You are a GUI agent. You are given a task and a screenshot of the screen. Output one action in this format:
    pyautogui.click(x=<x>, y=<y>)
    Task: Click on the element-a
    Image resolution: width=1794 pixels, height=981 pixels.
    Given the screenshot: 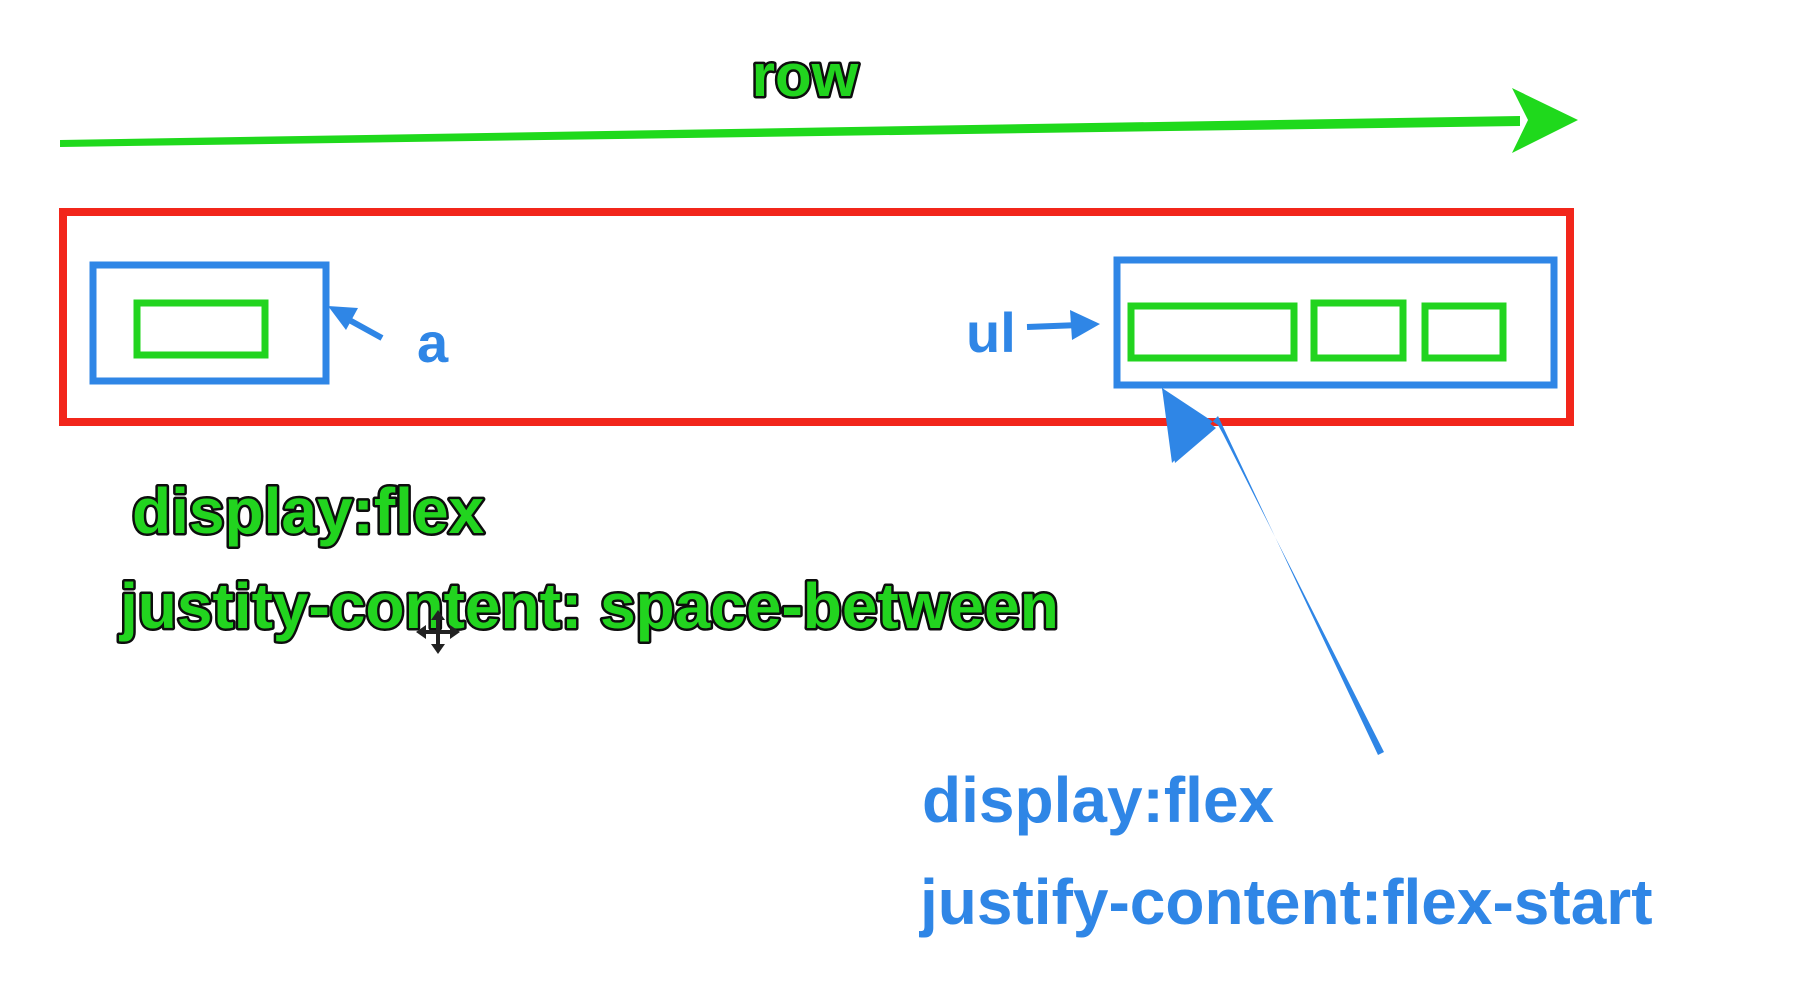 What is the action you would take?
    pyautogui.click(x=209, y=323)
    